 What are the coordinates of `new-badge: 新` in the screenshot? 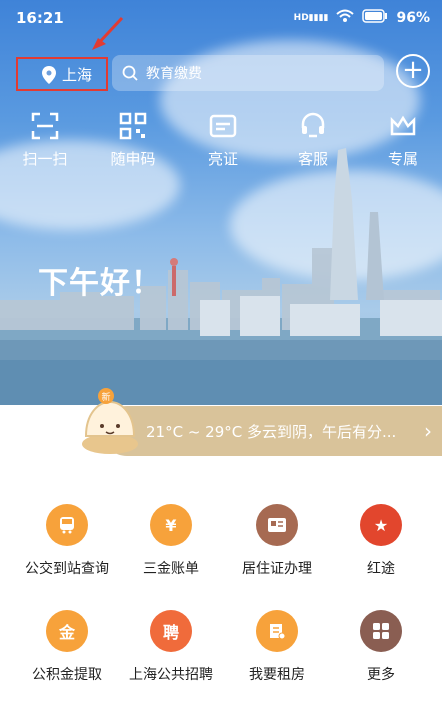 It's located at (105, 397).